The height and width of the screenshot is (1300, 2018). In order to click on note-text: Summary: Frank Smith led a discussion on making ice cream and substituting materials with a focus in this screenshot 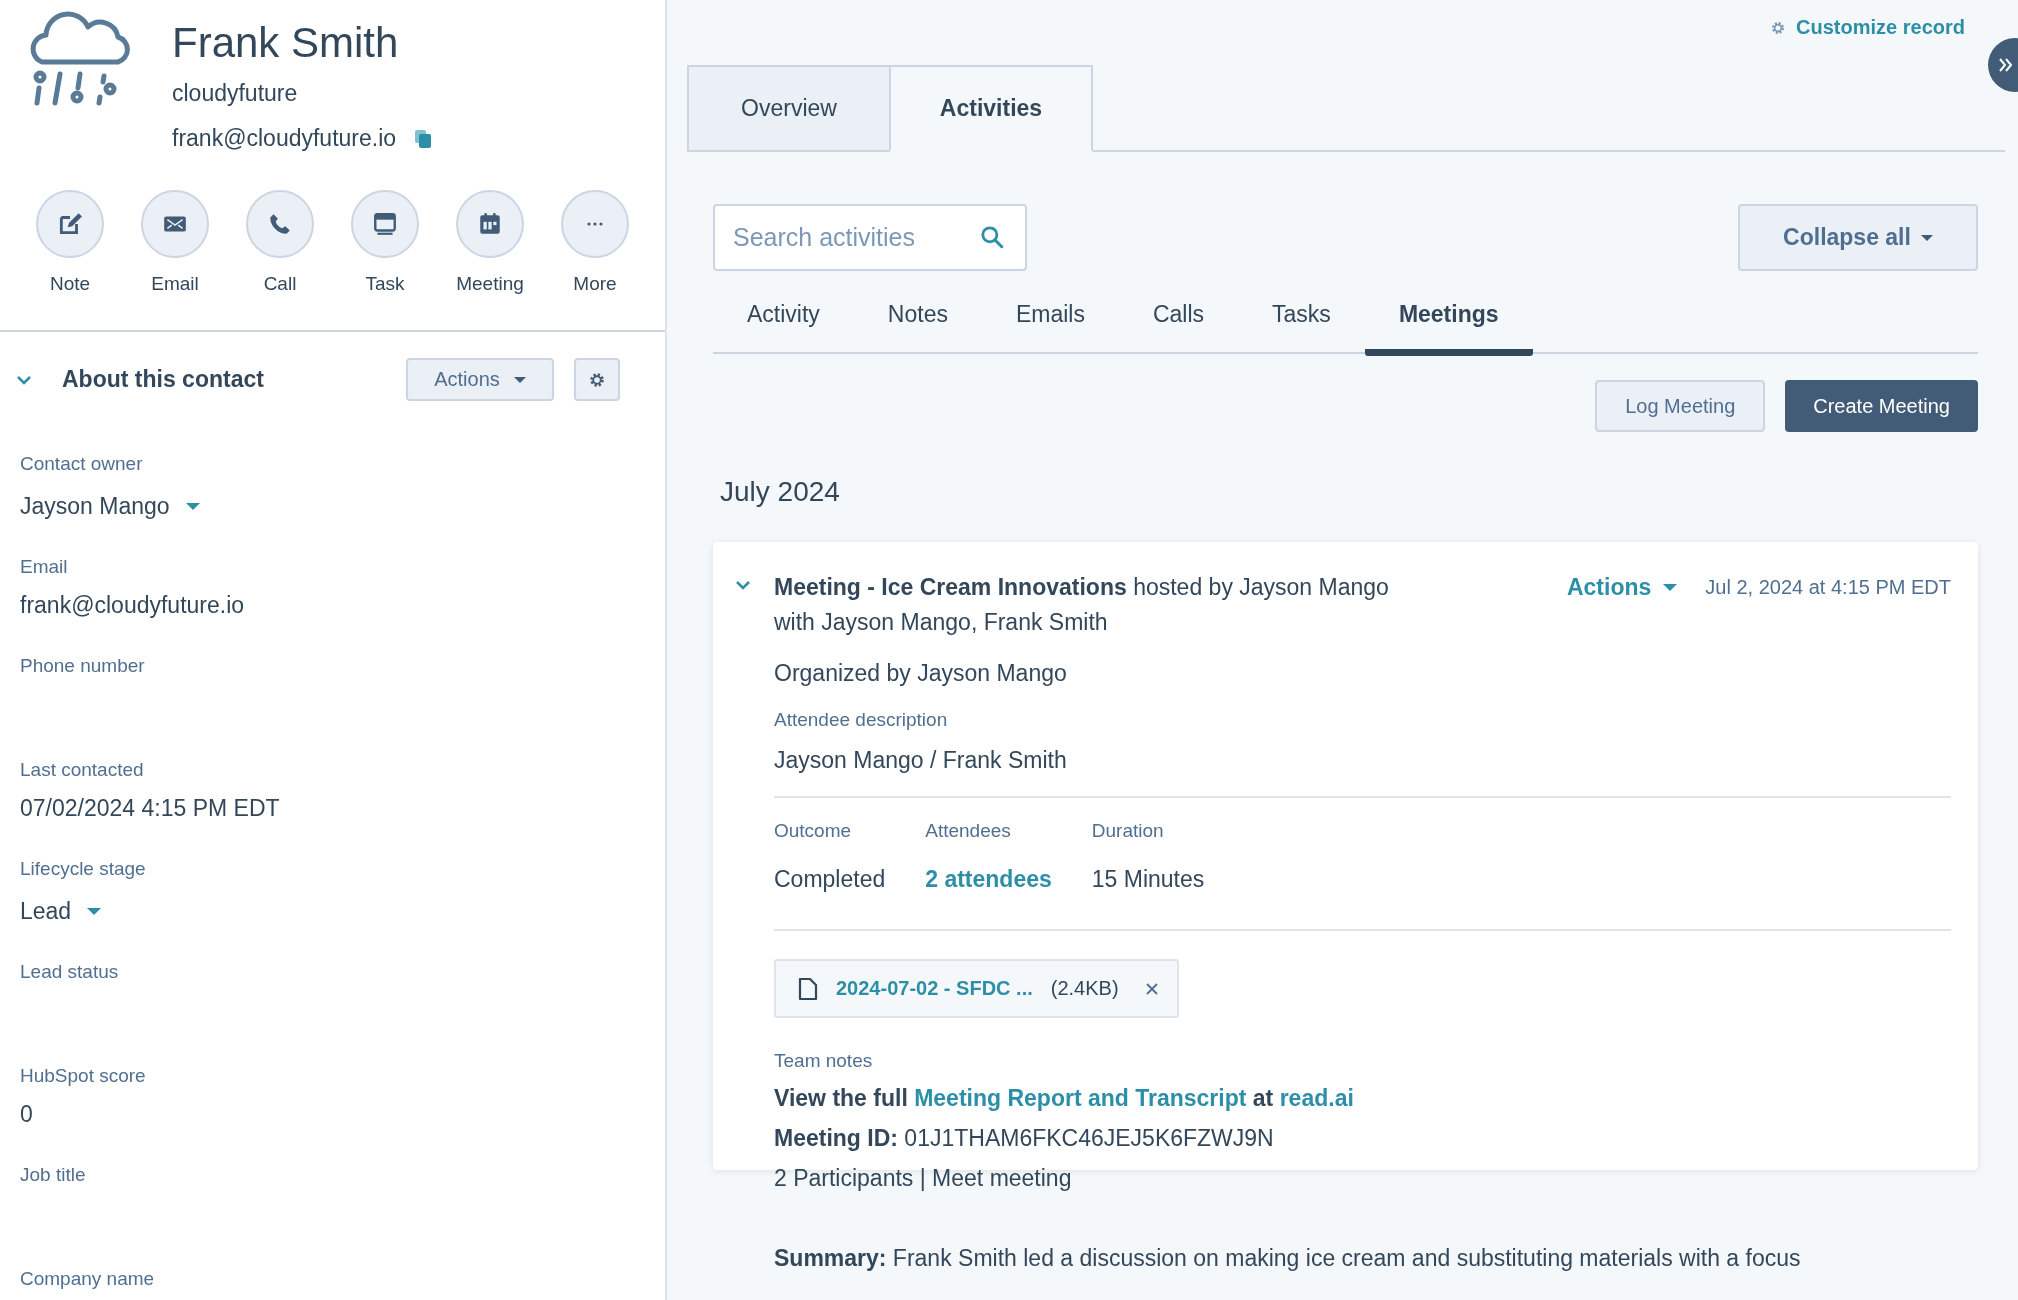, I will do `click(1288, 1258)`.